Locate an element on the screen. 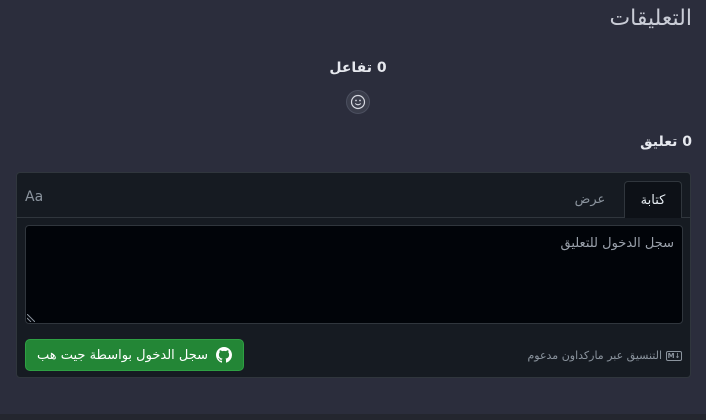 The height and width of the screenshot is (420, 706). tab-write: كتابة is located at coordinates (653, 199).